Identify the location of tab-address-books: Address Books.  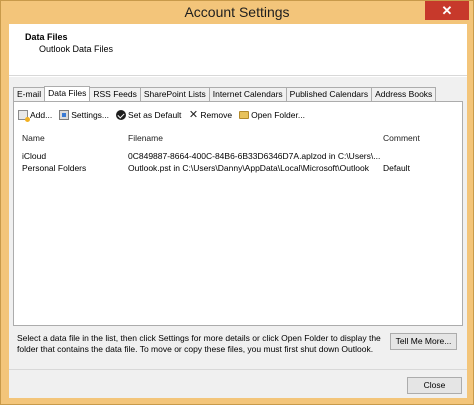
(404, 94).